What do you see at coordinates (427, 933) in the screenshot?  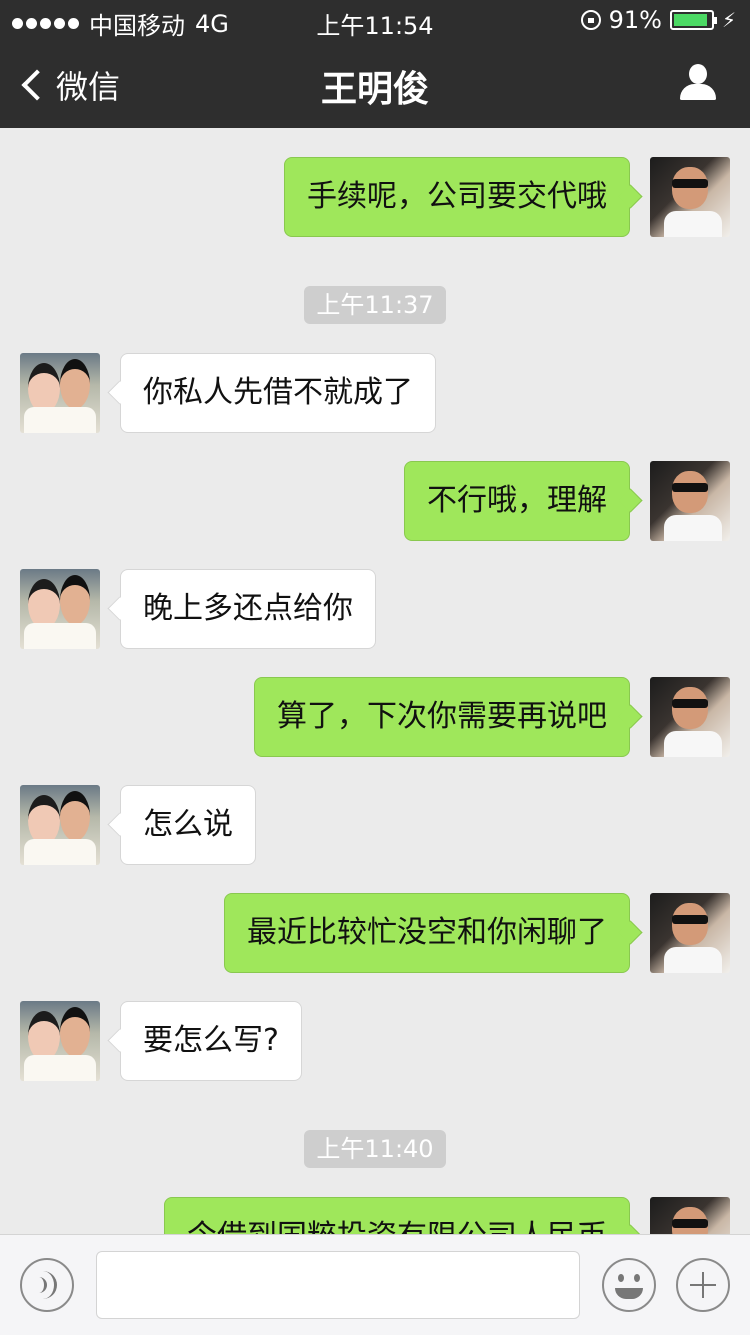 I see `message-bubble-outgoing: 最近比较忙没空和你闲聊了` at bounding box center [427, 933].